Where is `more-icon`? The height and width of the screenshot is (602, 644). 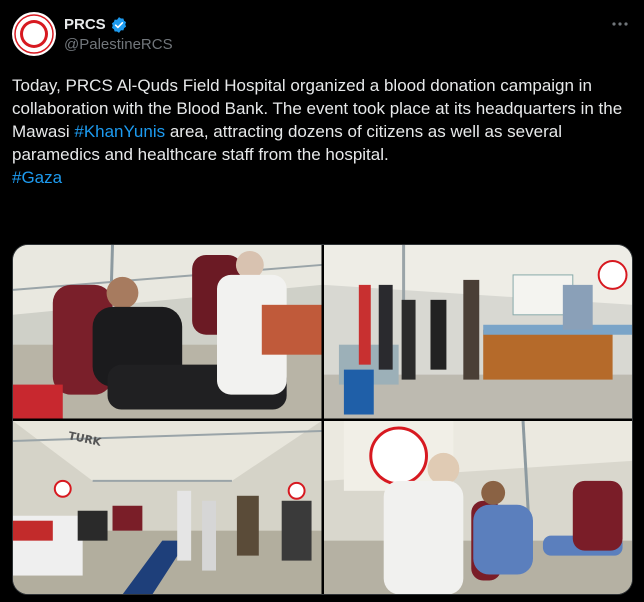 more-icon is located at coordinates (620, 24).